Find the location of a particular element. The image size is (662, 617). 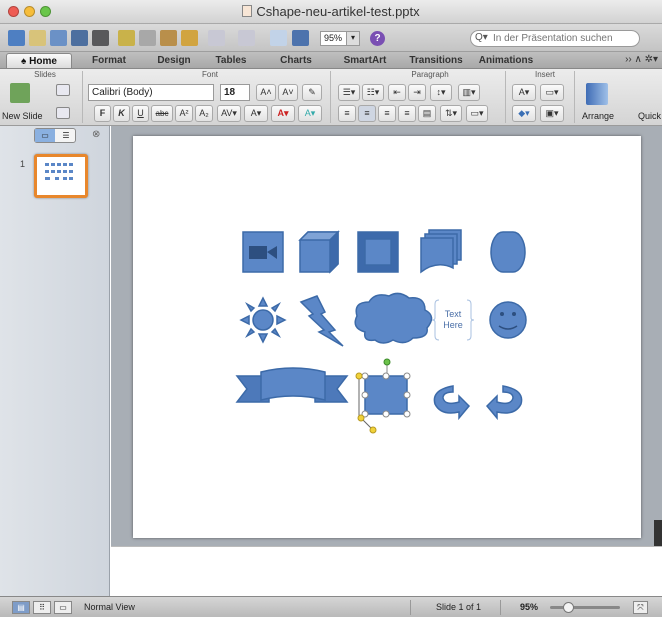

vertical-scrollbar is located at coordinates (658, 533).